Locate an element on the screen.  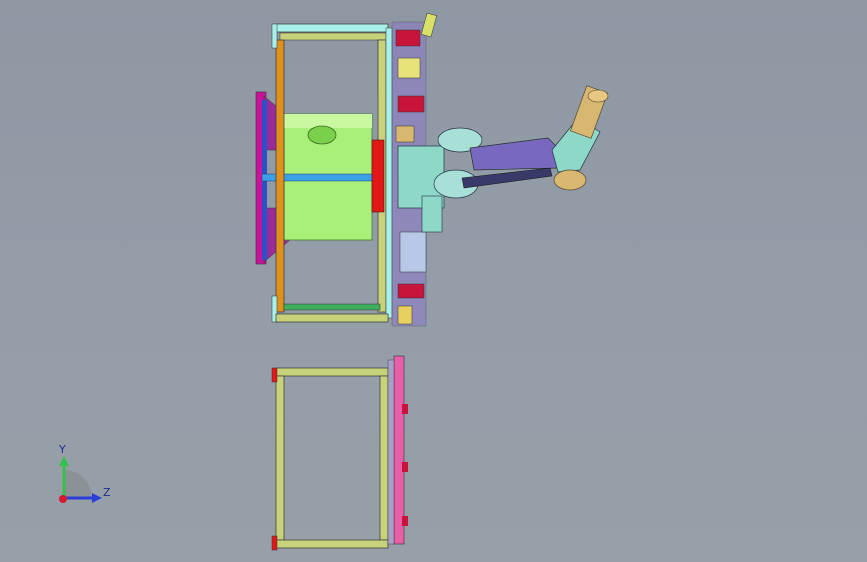
frame-right-post-inner is located at coordinates (389, 173).